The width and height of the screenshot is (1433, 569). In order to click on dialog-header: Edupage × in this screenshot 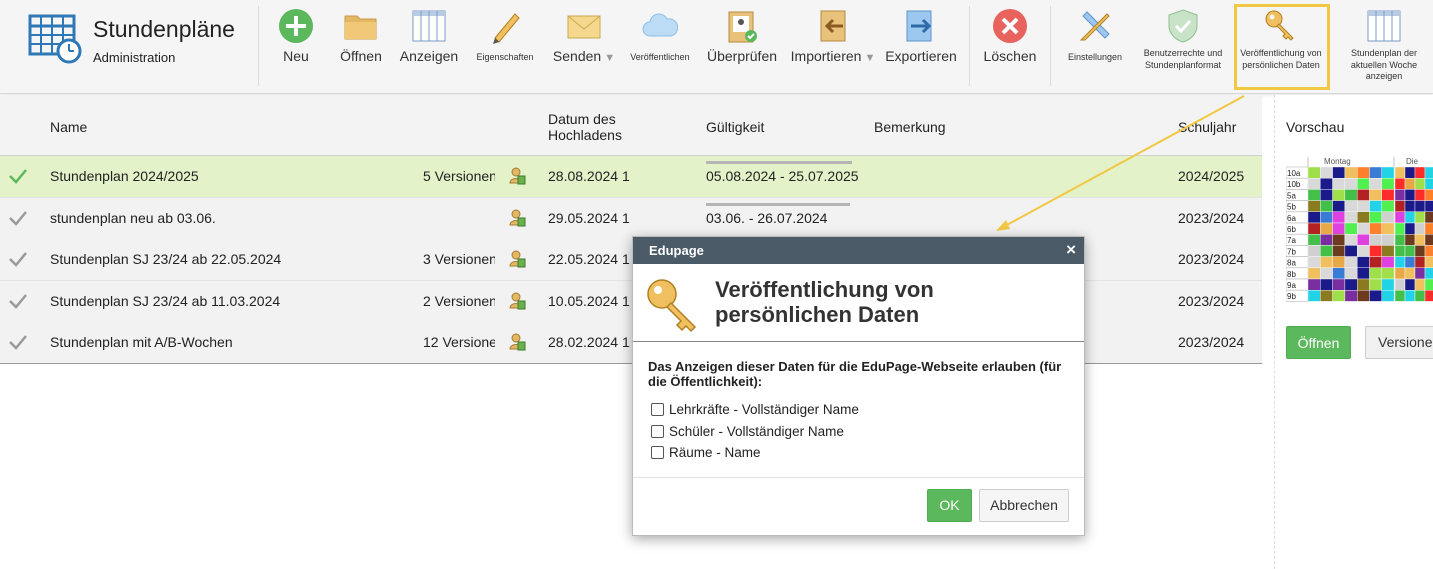, I will do `click(858, 250)`.